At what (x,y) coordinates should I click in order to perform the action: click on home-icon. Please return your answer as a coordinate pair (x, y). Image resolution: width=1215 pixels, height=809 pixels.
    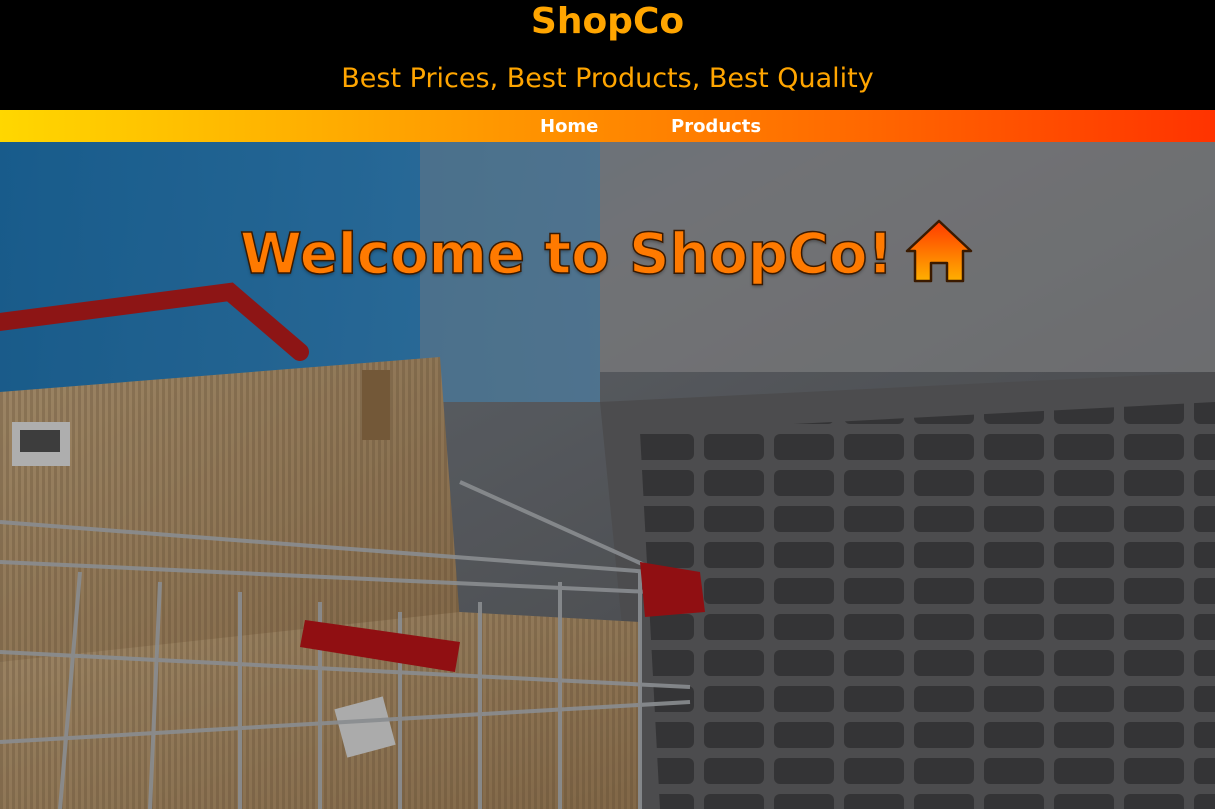
    Looking at the image, I should click on (939, 251).